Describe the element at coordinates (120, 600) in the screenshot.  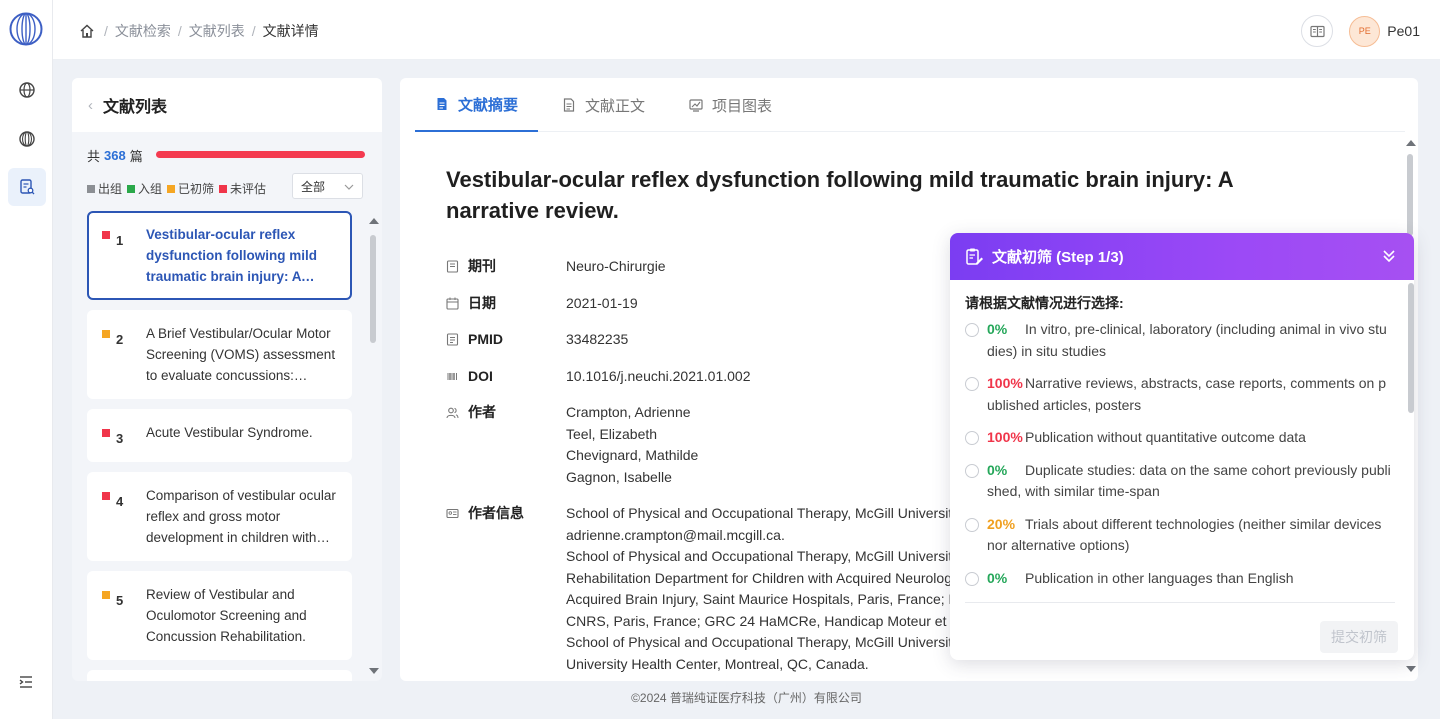
I see `card-number: 5` at that location.